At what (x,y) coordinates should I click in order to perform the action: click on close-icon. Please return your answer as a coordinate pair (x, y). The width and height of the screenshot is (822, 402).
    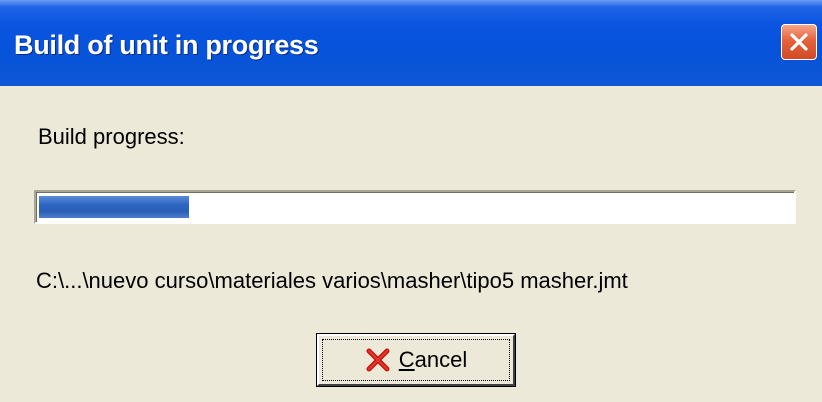
    Looking at the image, I should click on (799, 42).